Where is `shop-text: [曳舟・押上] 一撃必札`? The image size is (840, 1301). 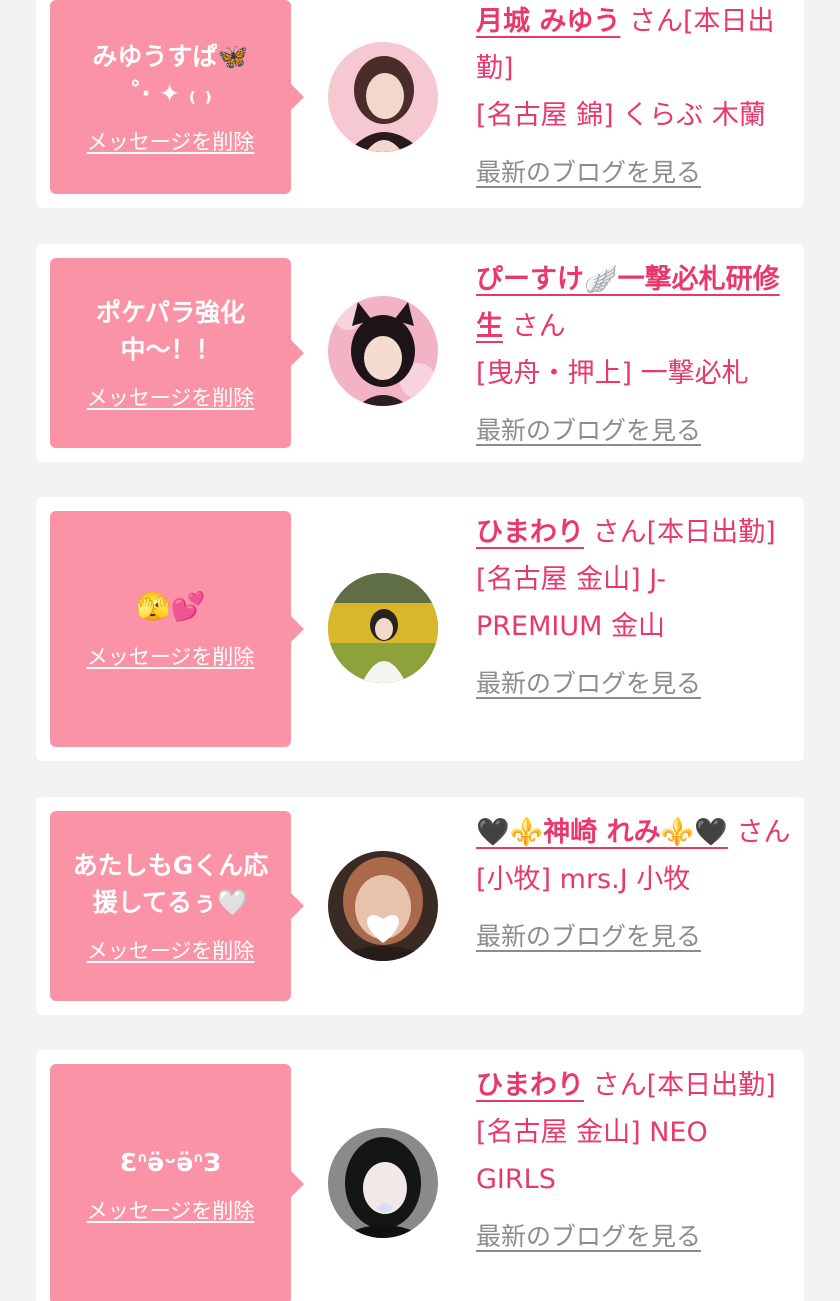
shop-text: [曳舟・押上] 一撃必札 is located at coordinates (612, 373).